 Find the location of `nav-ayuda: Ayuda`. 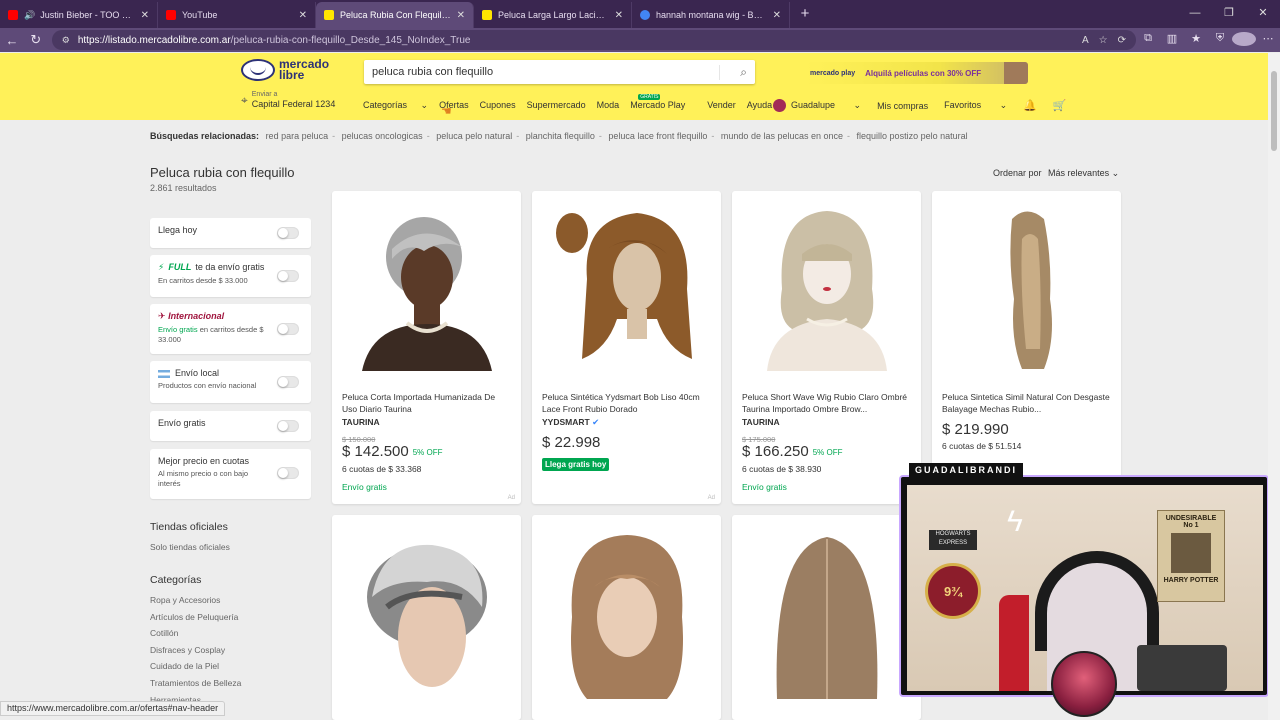

nav-ayuda: Ayuda is located at coordinates (759, 105).